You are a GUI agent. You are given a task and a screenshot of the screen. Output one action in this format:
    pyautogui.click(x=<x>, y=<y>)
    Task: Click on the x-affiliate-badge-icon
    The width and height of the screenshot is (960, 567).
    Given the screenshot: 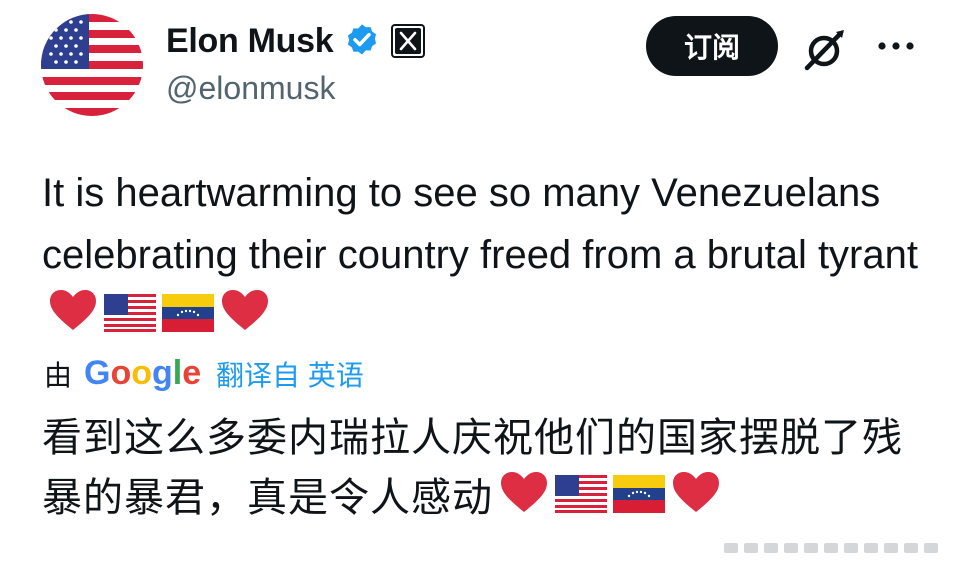 What is the action you would take?
    pyautogui.click(x=408, y=41)
    